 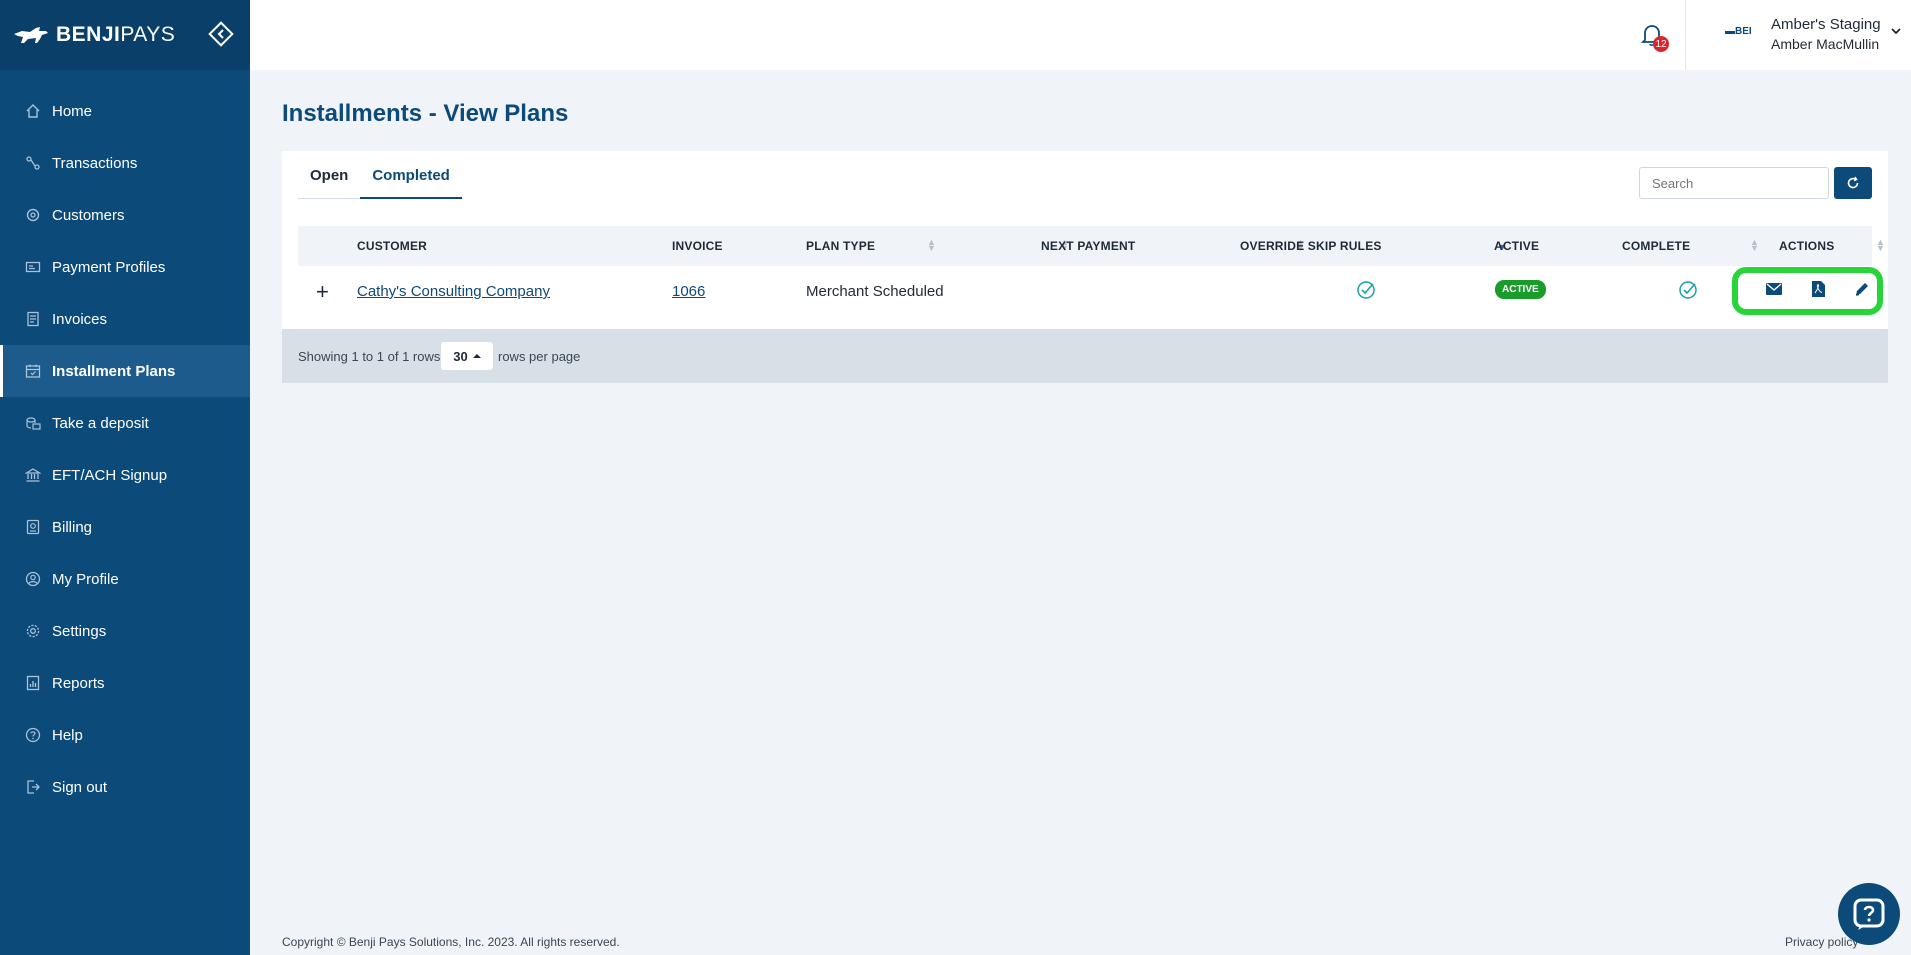 I want to click on plan-tabs: Open Completed, so click(x=380, y=175).